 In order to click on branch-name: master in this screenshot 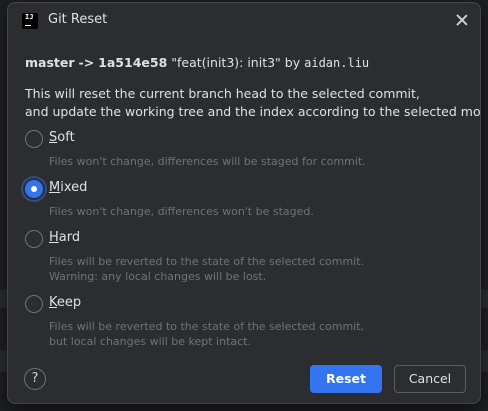, I will do `click(50, 62)`.